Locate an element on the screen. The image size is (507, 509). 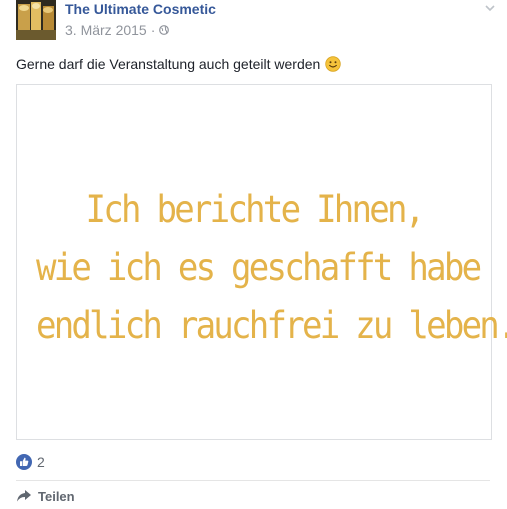
author-name: The Ultimate Cosmetic is located at coordinates (140, 9).